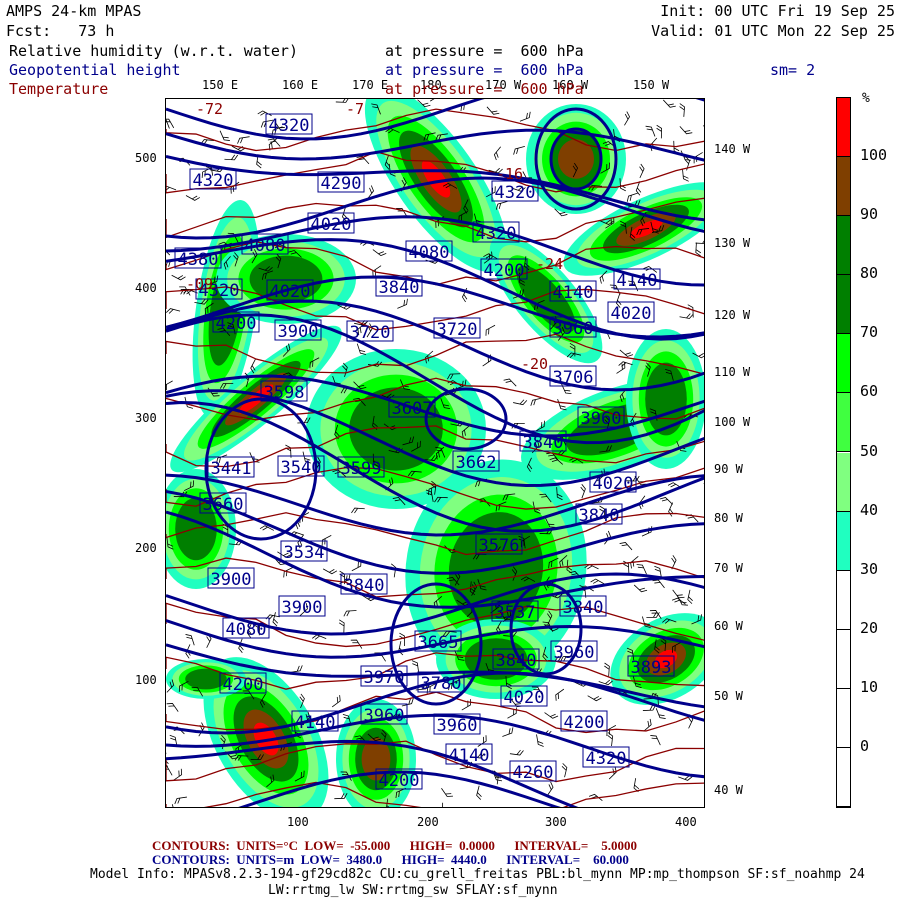  What do you see at coordinates (549, 264) in the screenshot?
I see `temperature-label: -24` at bounding box center [549, 264].